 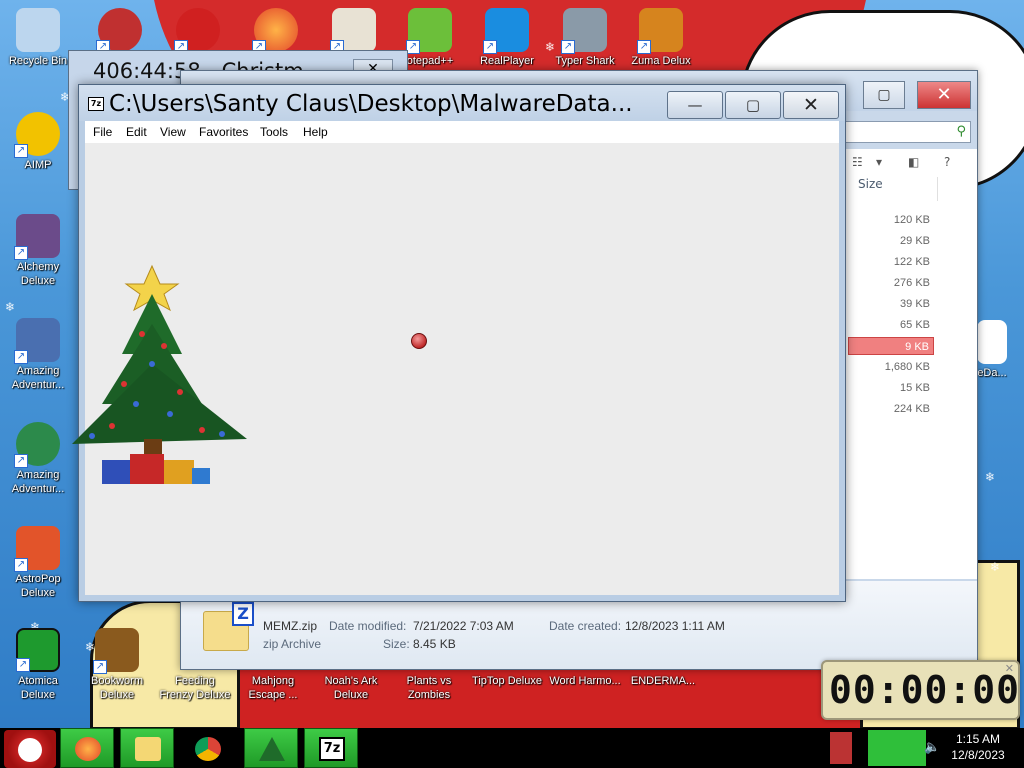 What do you see at coordinates (117, 665) in the screenshot?
I see `desktop-icon-bookworm: ↗ Bookworm Deluxe` at bounding box center [117, 665].